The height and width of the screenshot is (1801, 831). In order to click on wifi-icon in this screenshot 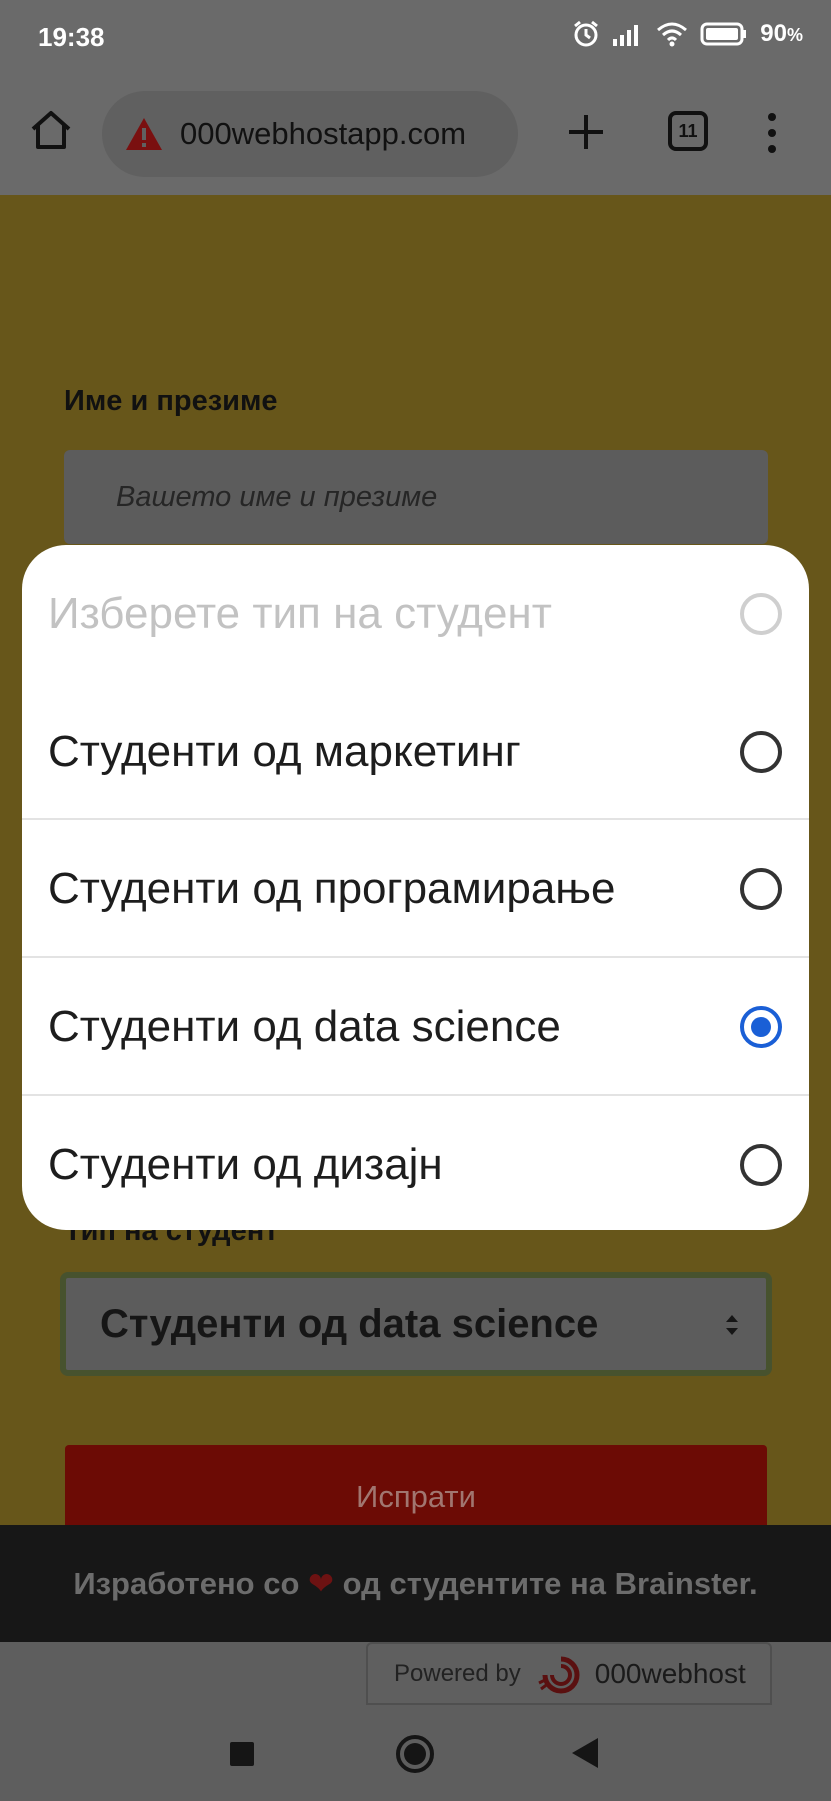, I will do `click(672, 34)`.